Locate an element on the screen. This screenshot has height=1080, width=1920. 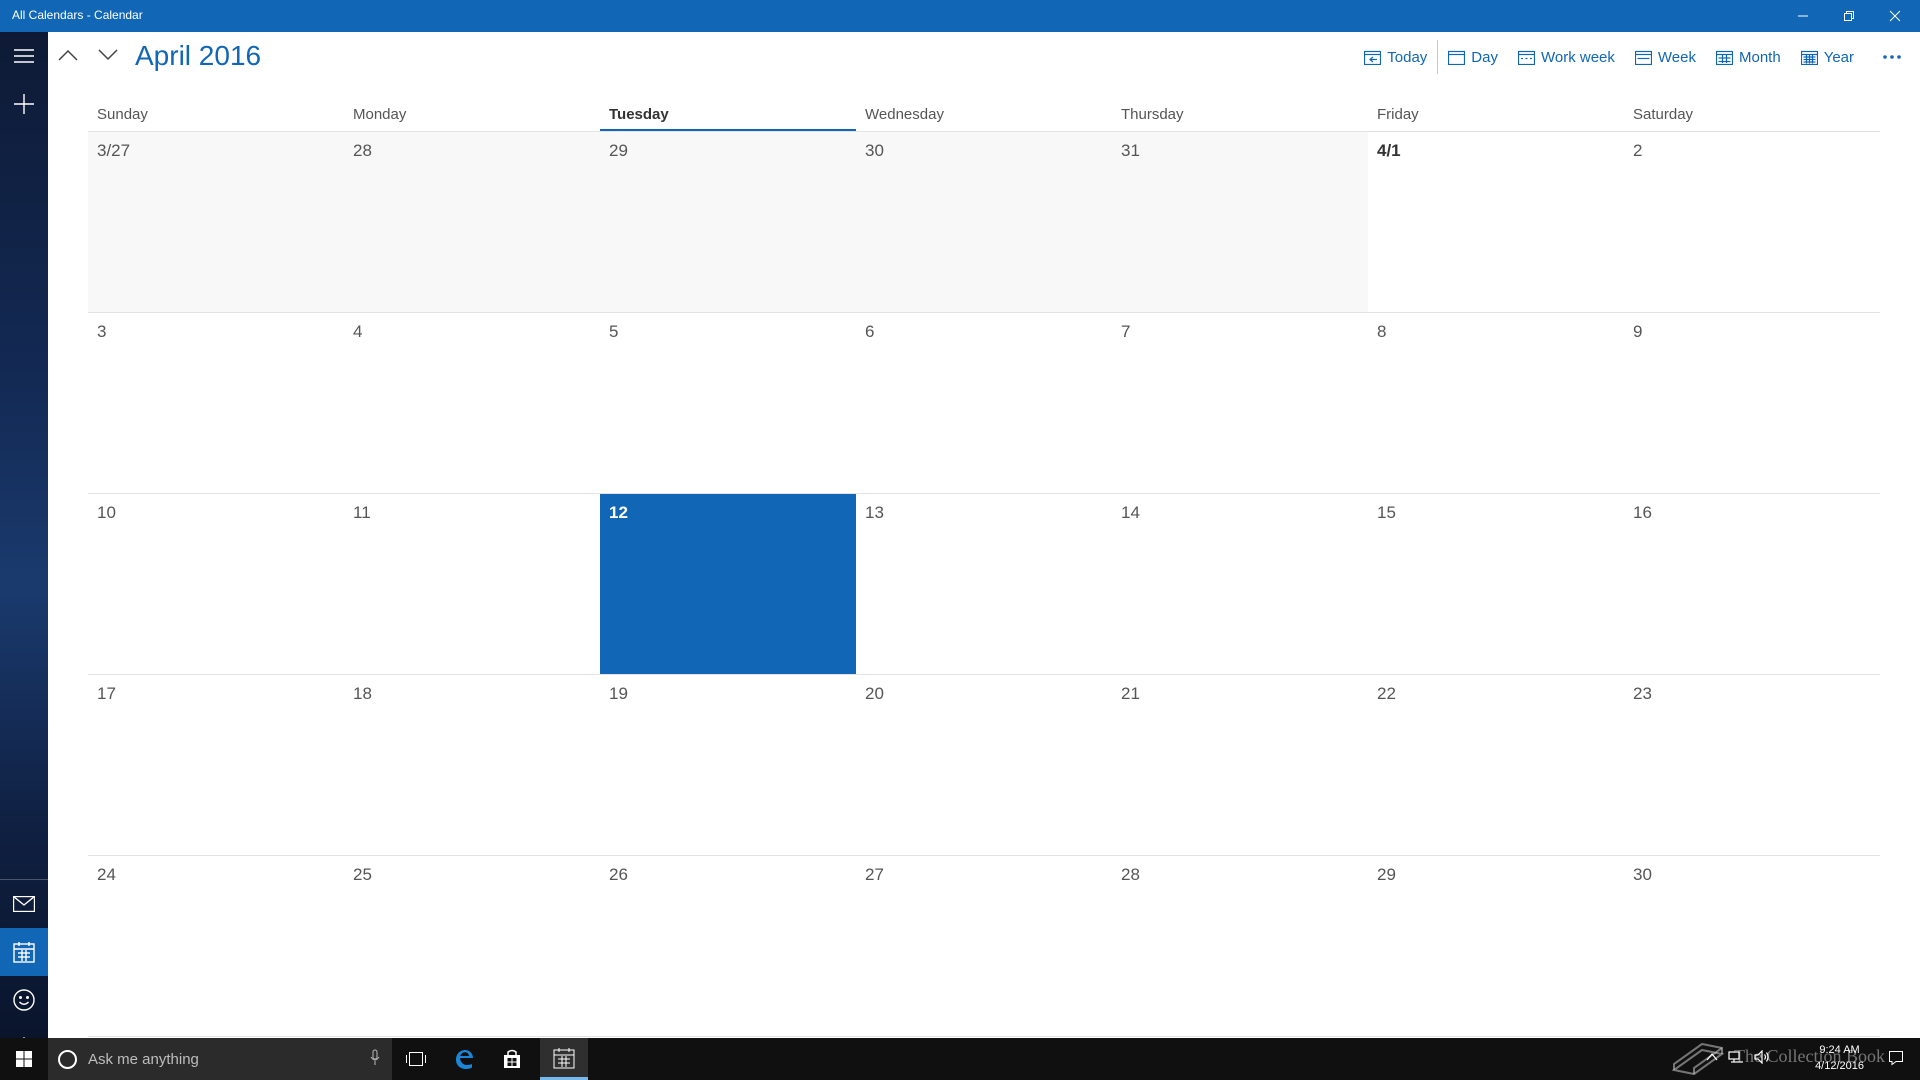
today-button: Today is located at coordinates (1395, 57).